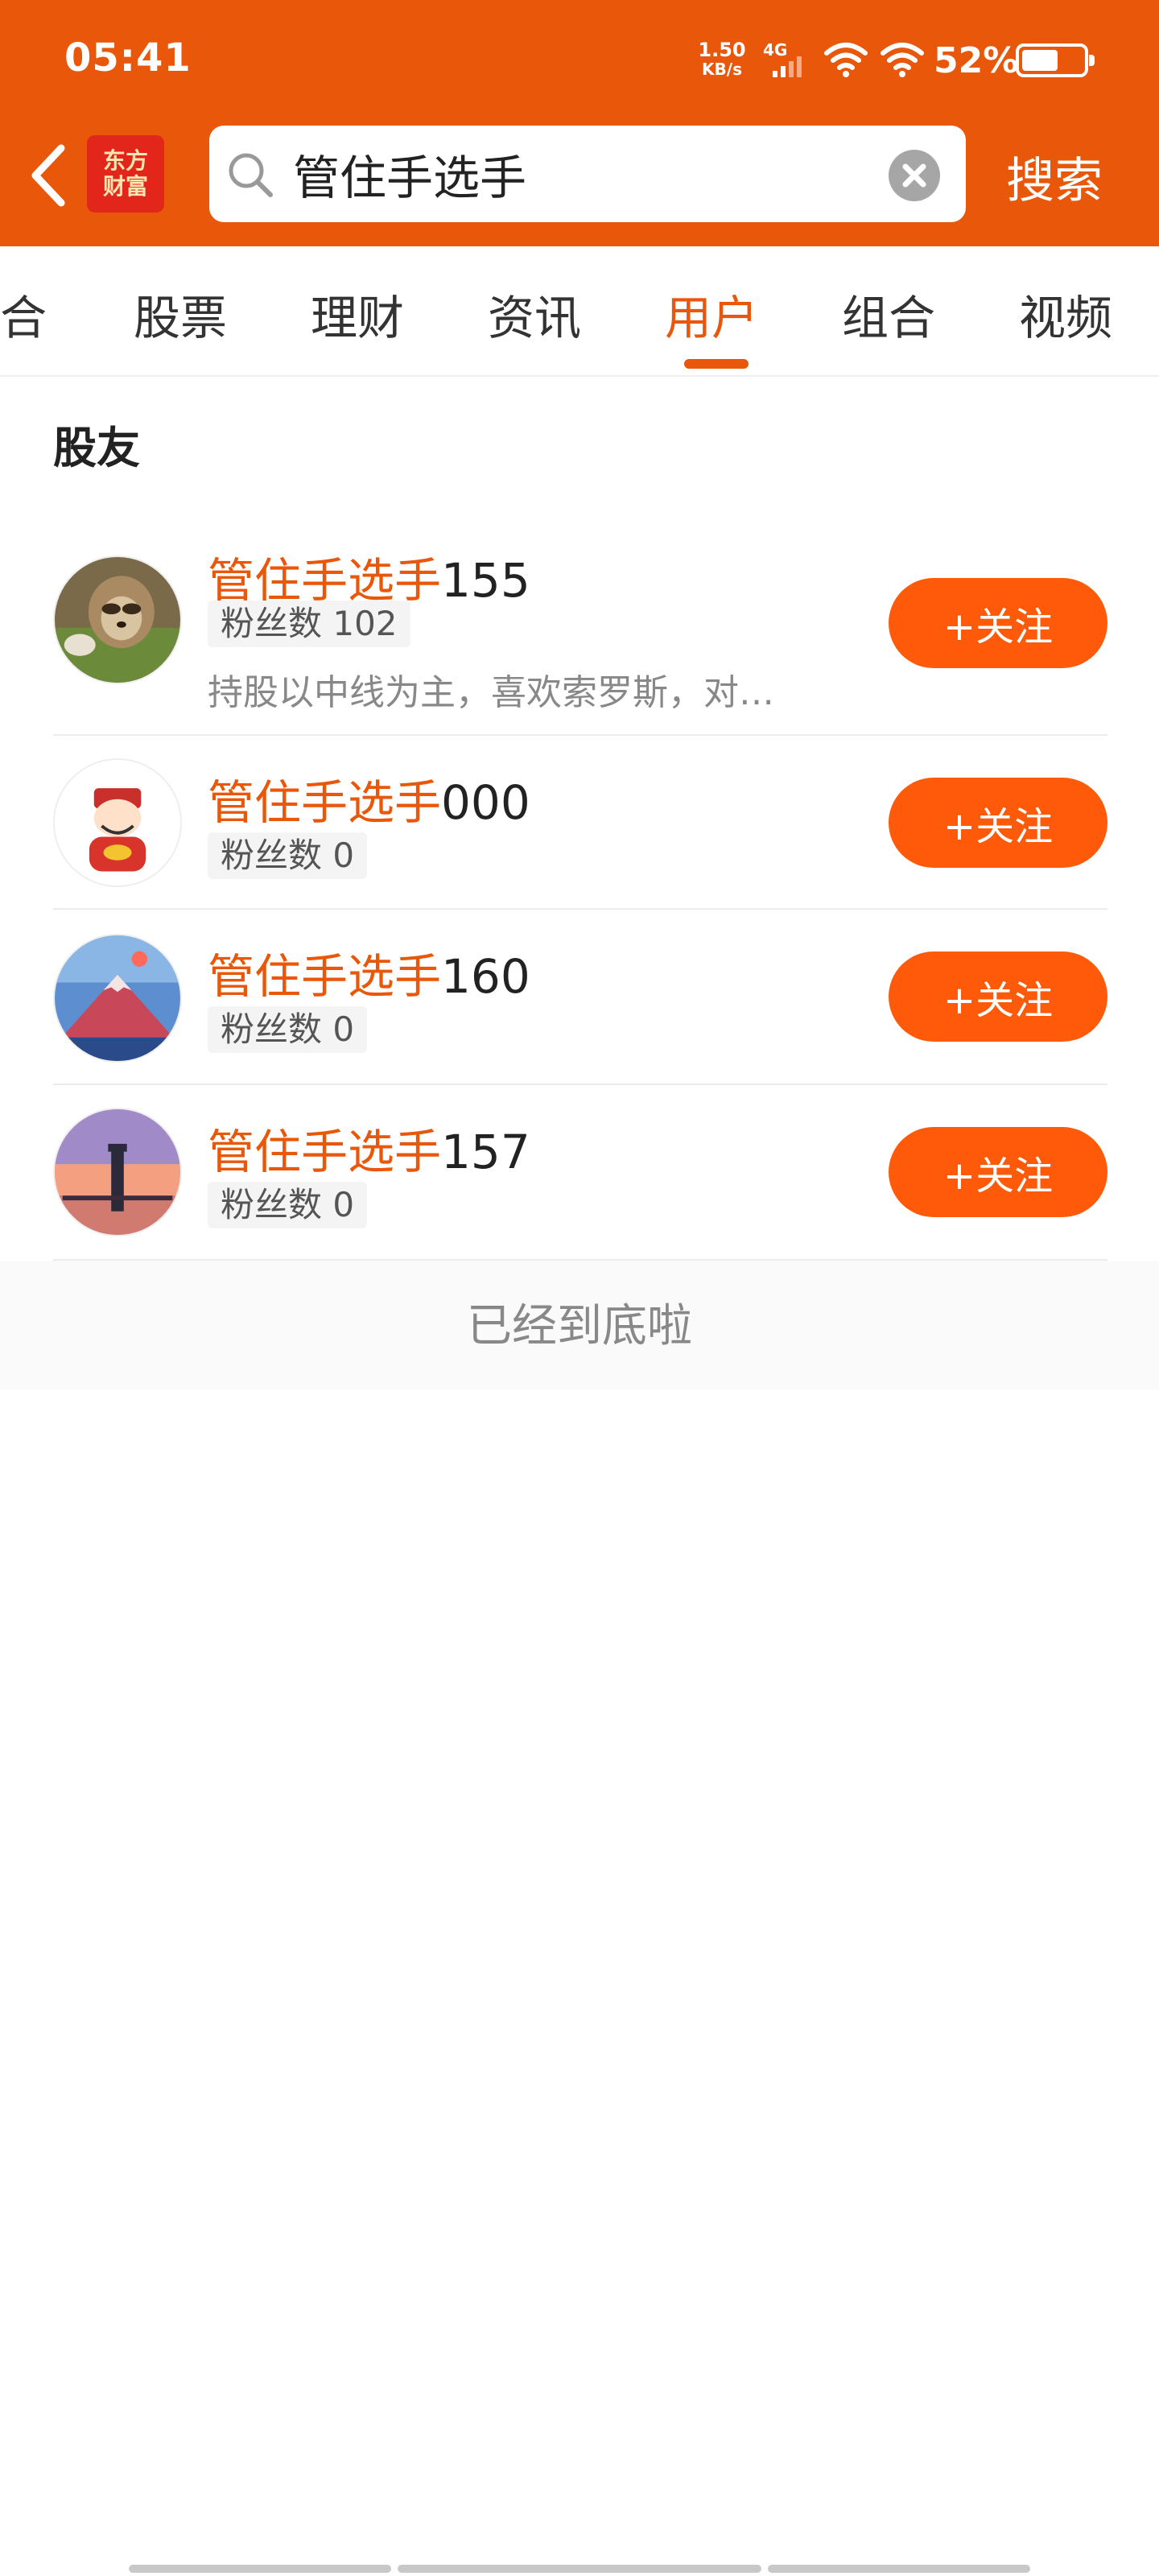 Image resolution: width=1159 pixels, height=2576 pixels. Describe the element at coordinates (1055, 60) in the screenshot. I see `battery-icon` at that location.